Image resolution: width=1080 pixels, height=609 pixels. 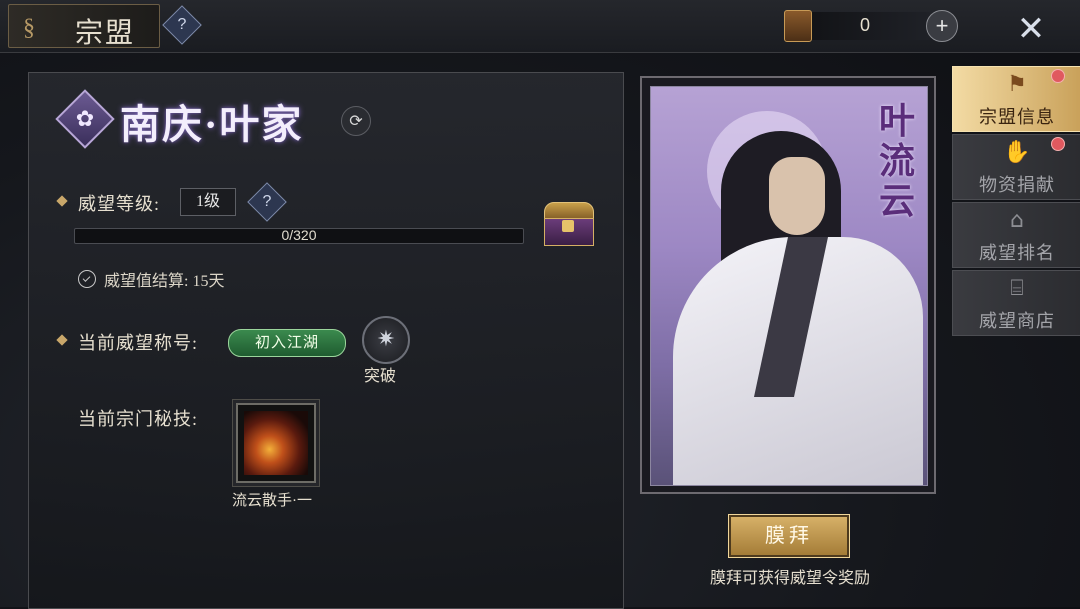 I want to click on treasure-chest-icon, so click(x=568, y=222).